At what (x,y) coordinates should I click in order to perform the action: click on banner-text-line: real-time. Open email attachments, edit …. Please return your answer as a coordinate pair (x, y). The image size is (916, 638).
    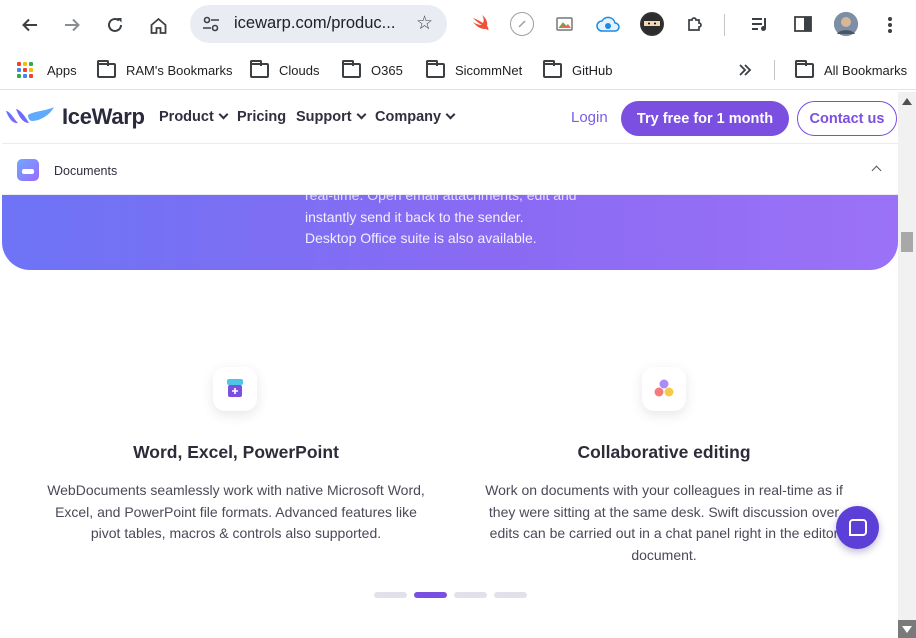
    Looking at the image, I should click on (441, 199).